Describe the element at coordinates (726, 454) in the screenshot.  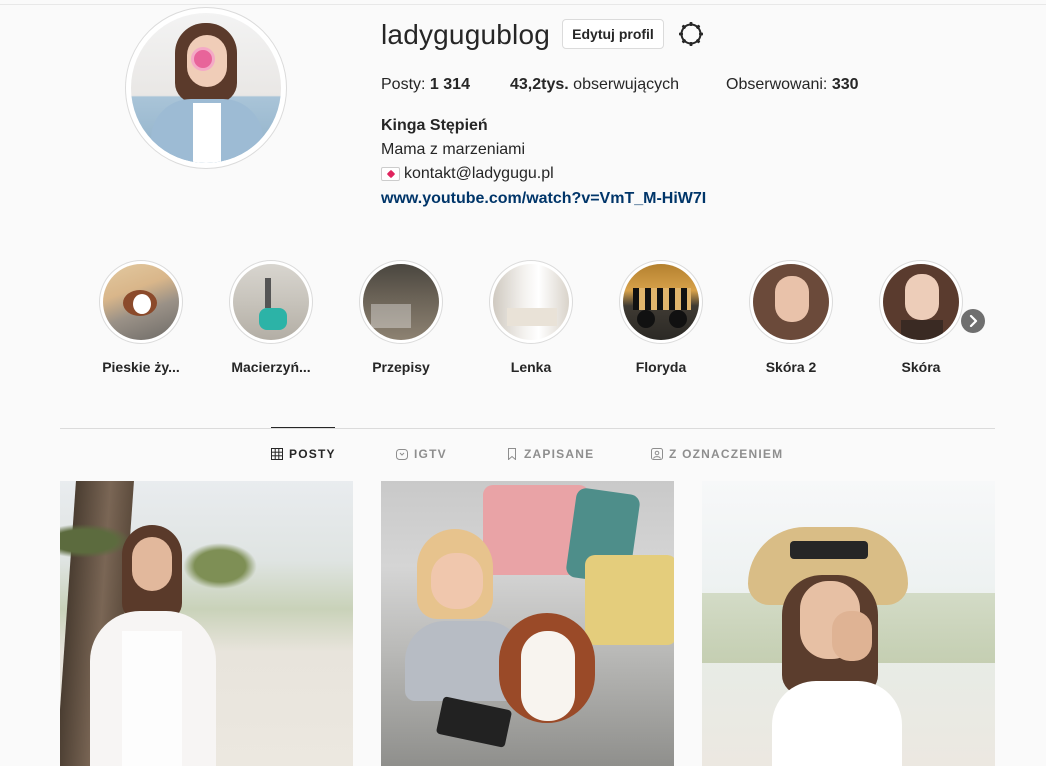
I see `tab-tagged-label: Z OZNACZENIEM` at that location.